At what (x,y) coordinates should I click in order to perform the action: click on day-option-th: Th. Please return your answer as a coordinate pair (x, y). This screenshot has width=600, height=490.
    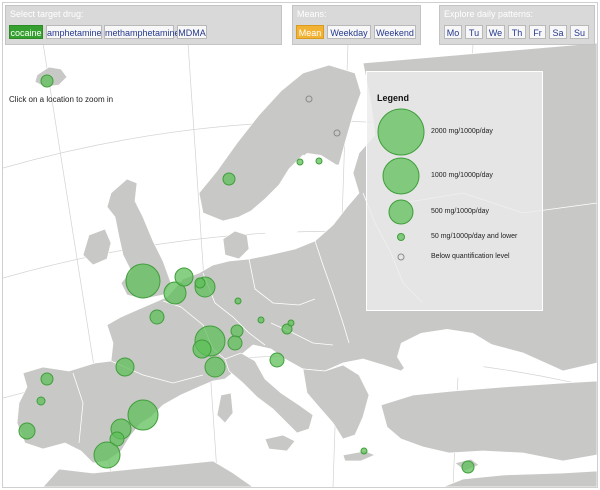
    Looking at the image, I should click on (517, 32).